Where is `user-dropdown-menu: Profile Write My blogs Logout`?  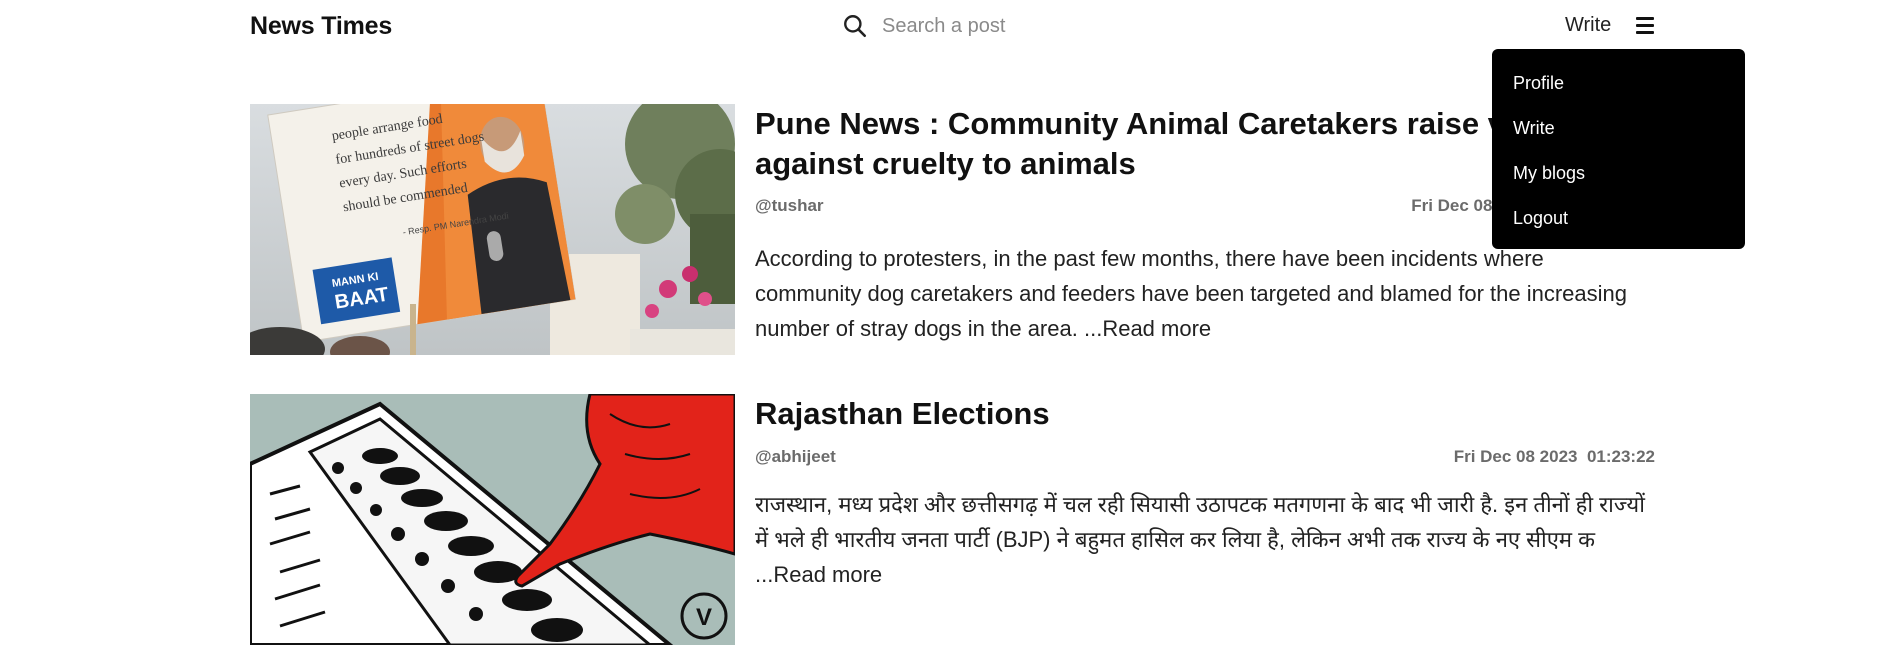
user-dropdown-menu: Profile Write My blogs Logout is located at coordinates (1618, 149).